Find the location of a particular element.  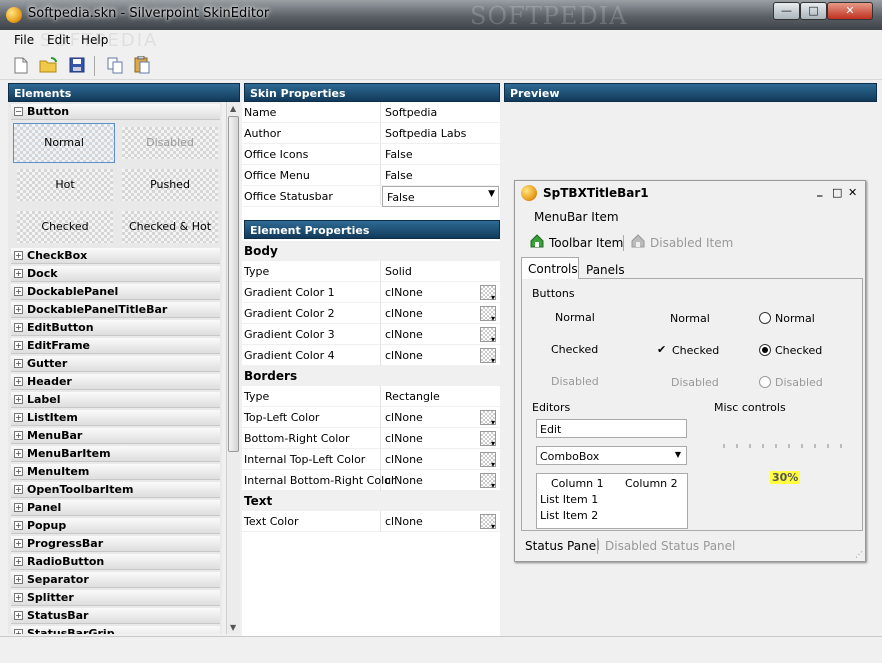

property-row: Office Icons False is located at coordinates (371, 154).